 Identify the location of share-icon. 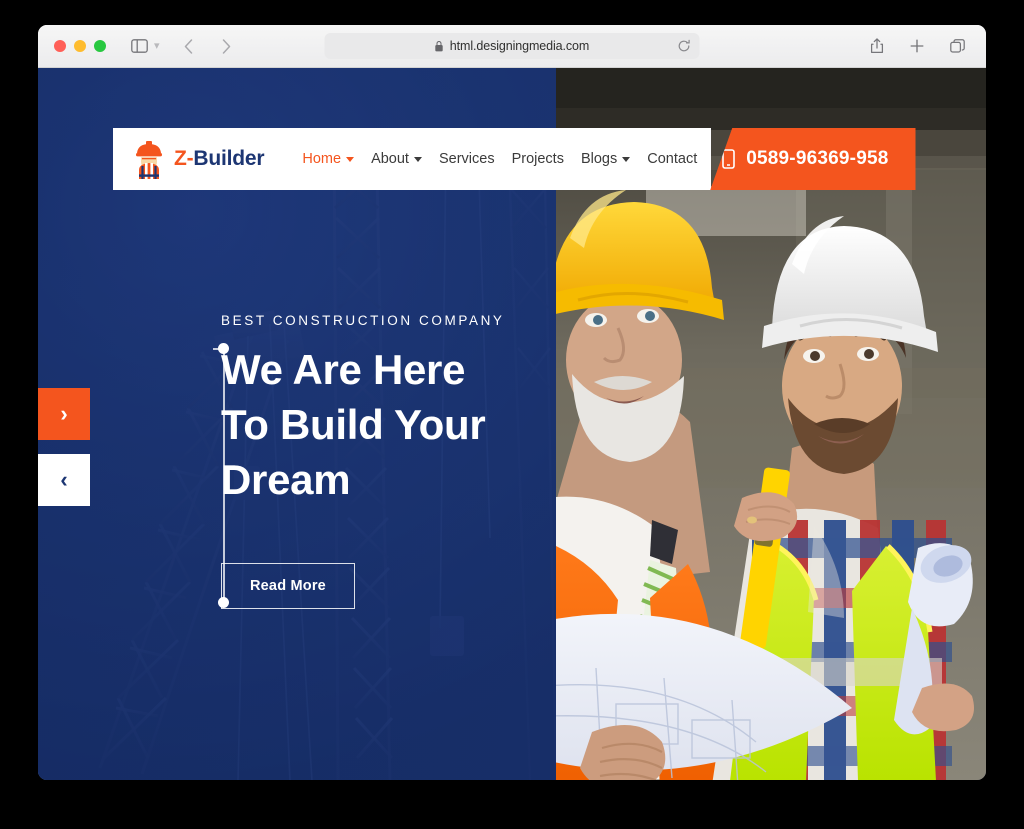
(877, 46).